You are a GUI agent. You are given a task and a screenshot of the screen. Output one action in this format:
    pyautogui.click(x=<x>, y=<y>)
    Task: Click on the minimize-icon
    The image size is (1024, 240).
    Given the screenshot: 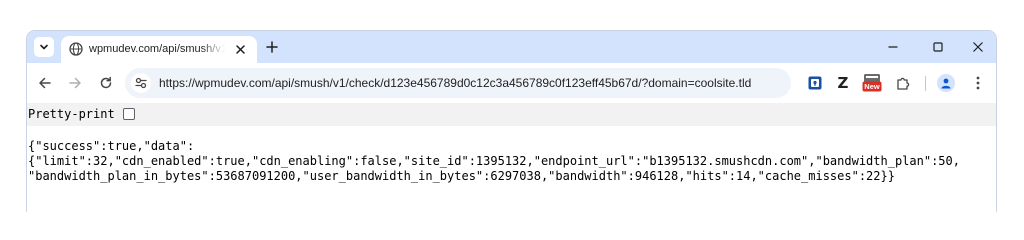 What is the action you would take?
    pyautogui.click(x=893, y=47)
    